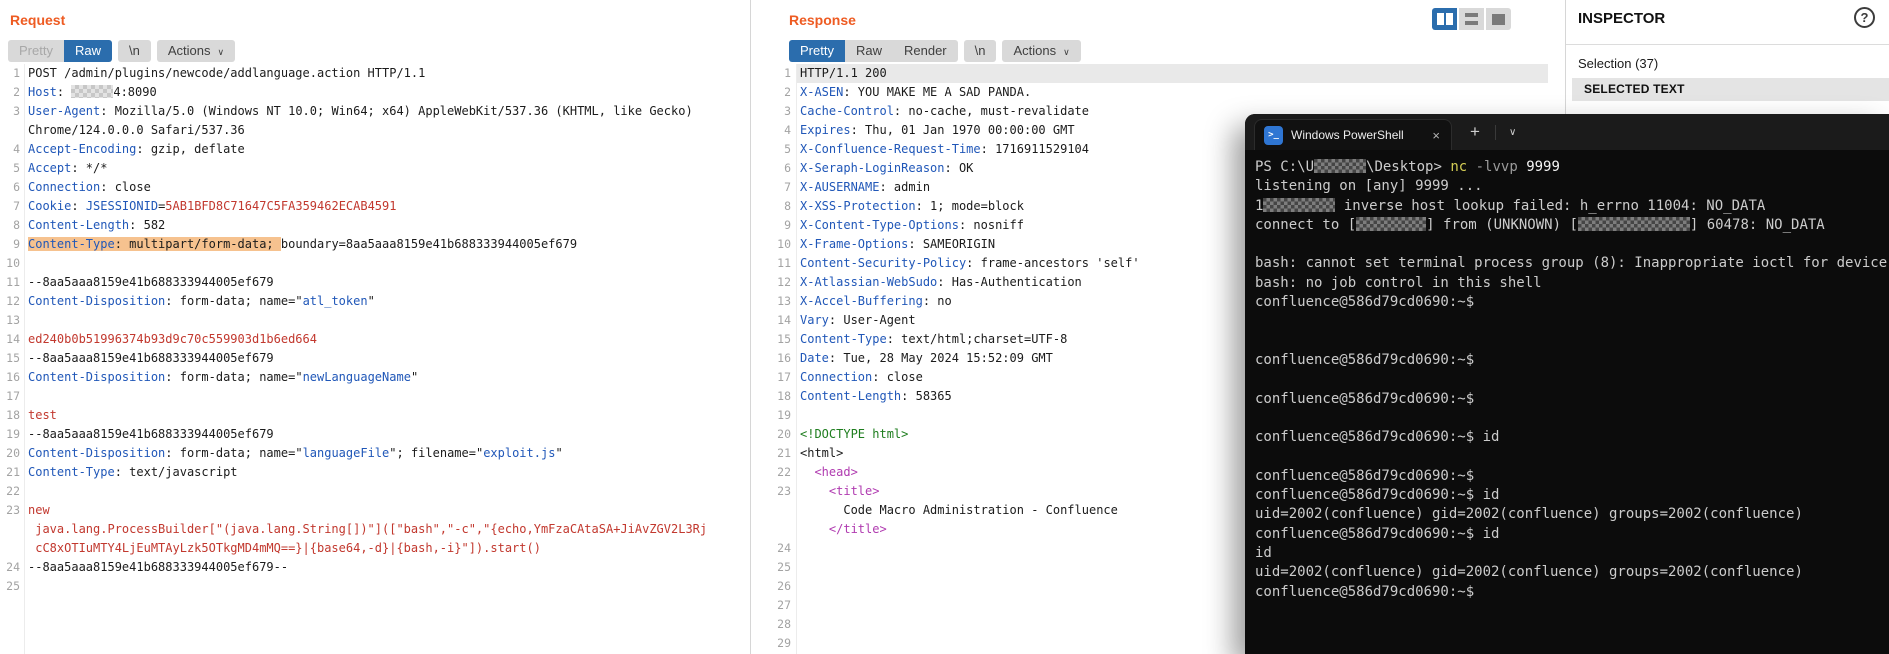 The width and height of the screenshot is (1889, 654). I want to click on line-content: </title>, so click(839, 529).